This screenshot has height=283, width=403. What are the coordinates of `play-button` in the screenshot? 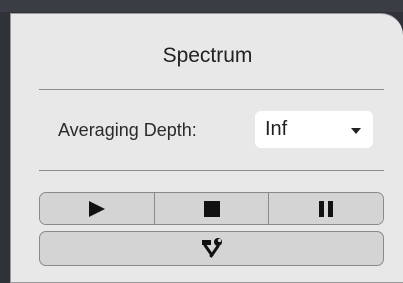 It's located at (97, 208).